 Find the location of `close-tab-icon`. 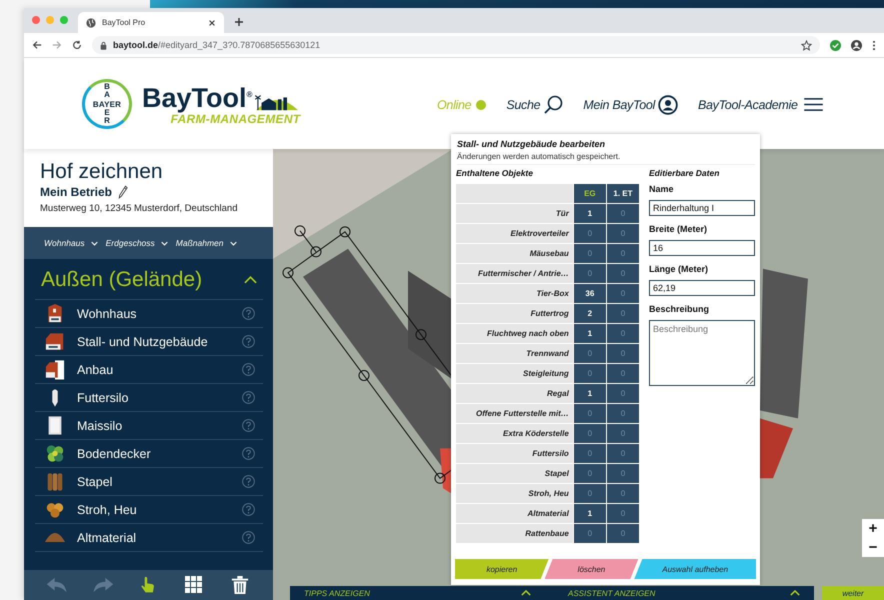

close-tab-icon is located at coordinates (212, 22).